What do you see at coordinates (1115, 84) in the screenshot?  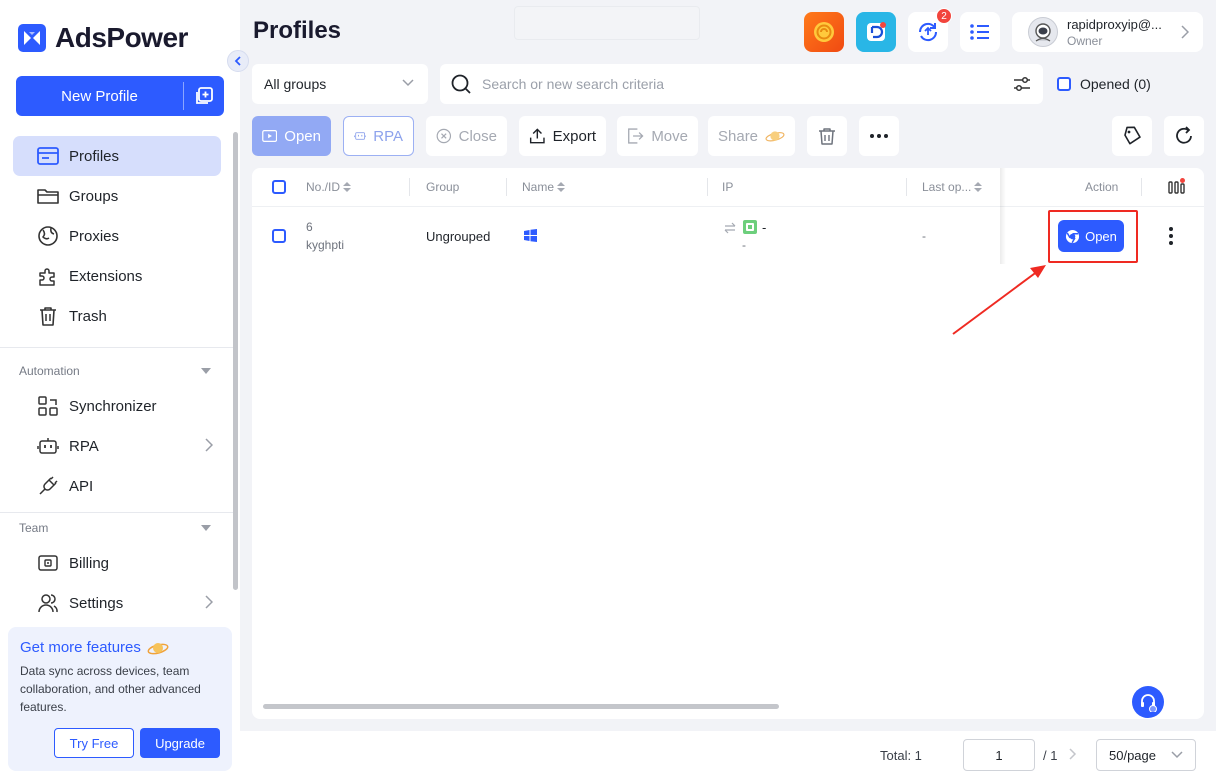 I see `opened-filter-label: Opened (0)` at bounding box center [1115, 84].